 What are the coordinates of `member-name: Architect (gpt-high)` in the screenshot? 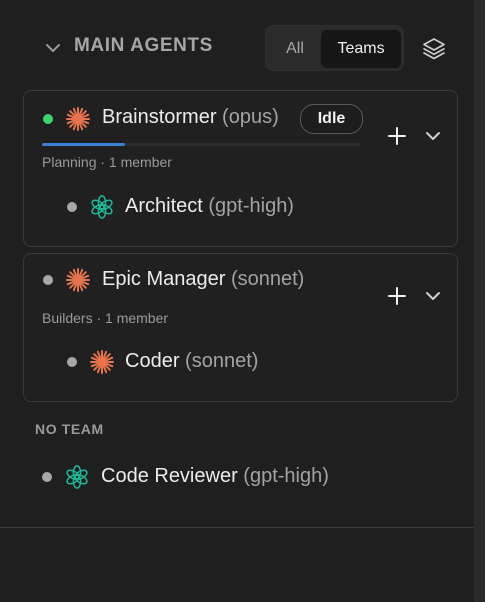 It's located at (209, 206).